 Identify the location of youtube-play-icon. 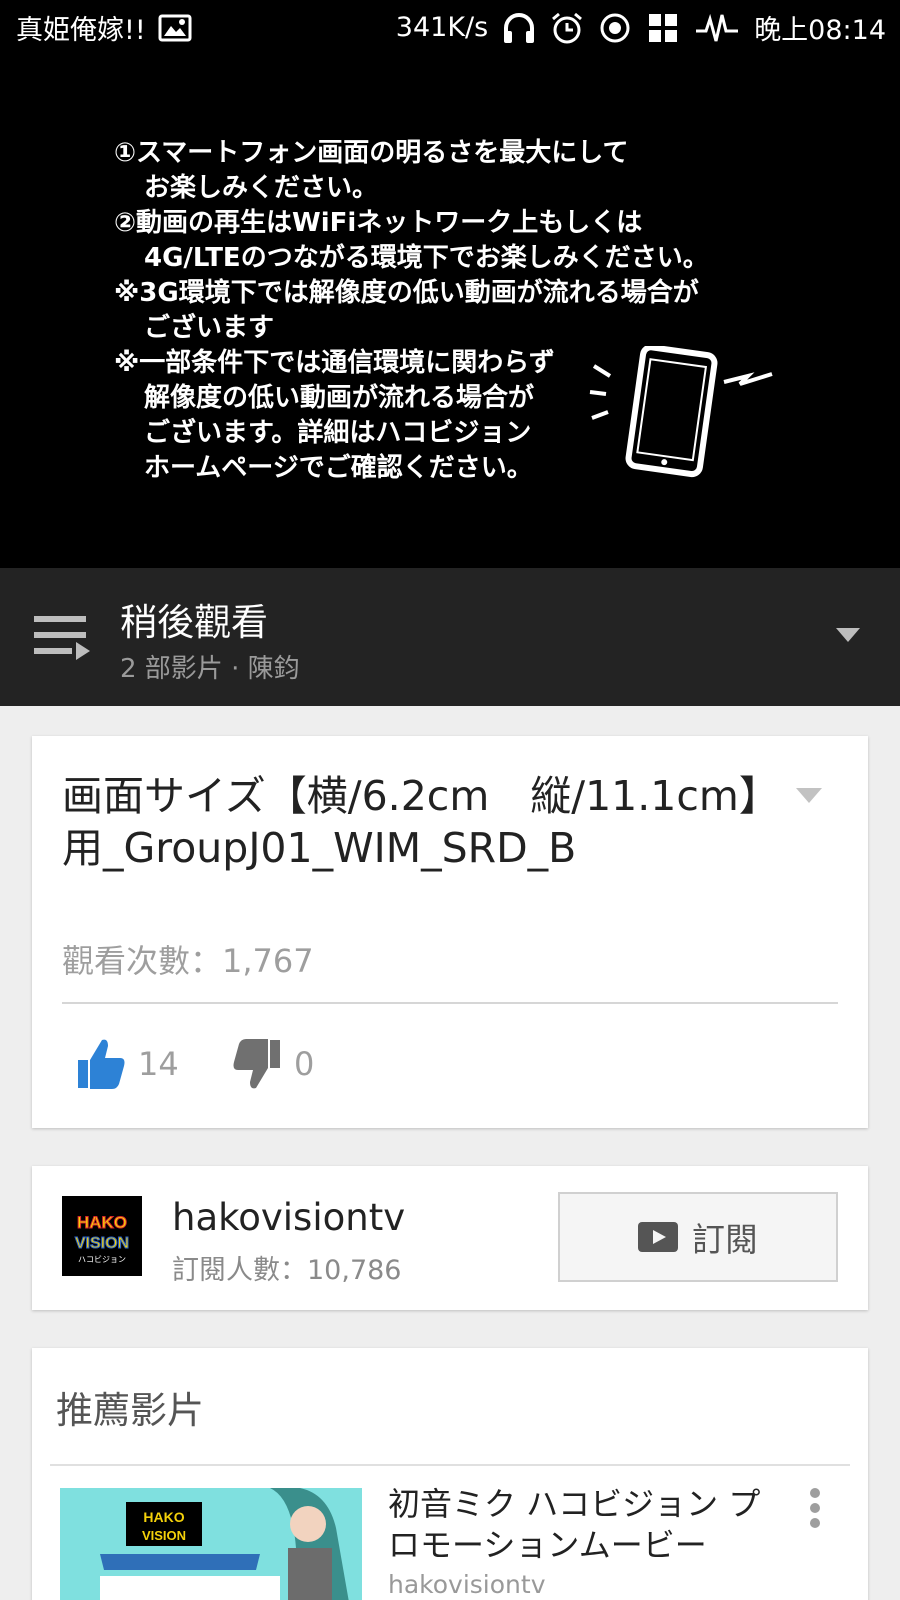
(658, 1237).